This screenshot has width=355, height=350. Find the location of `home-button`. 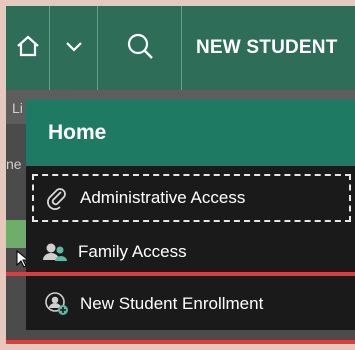

home-button is located at coordinates (28, 48).